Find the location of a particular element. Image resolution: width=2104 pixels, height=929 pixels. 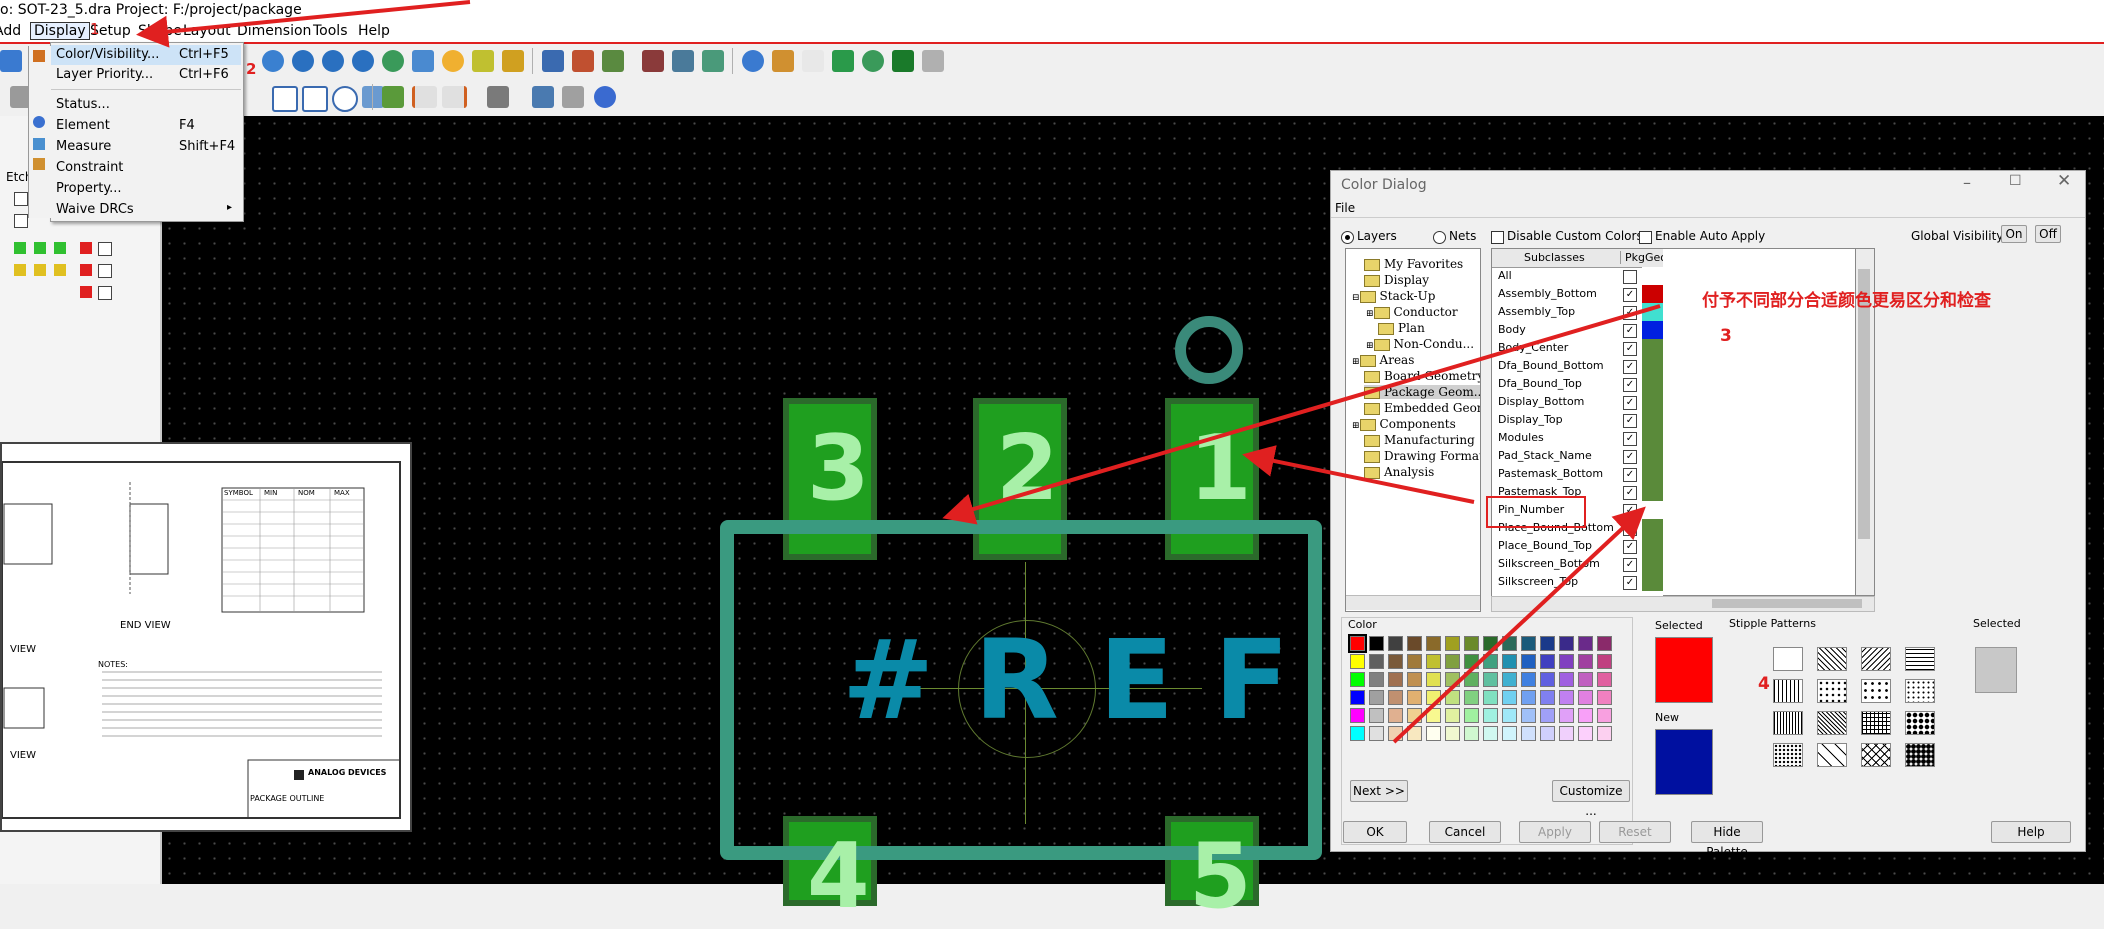

arrow-to-body is located at coordinates (1301, 414).